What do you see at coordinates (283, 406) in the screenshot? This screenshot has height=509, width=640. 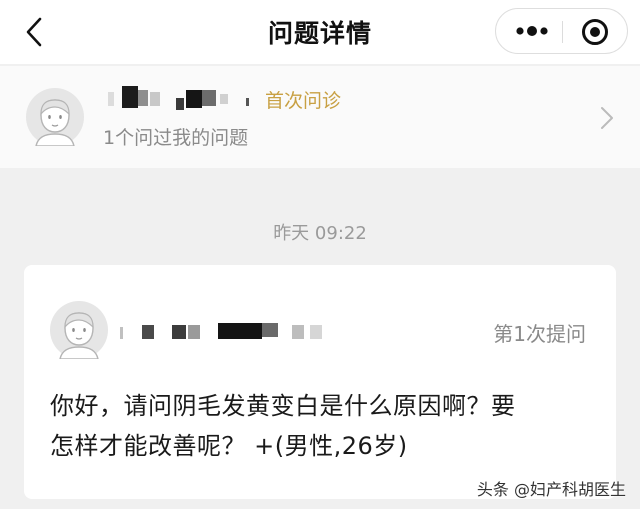 I see `question-line: 你好，请问阴毛发黄变白是什么原因啊？要` at bounding box center [283, 406].